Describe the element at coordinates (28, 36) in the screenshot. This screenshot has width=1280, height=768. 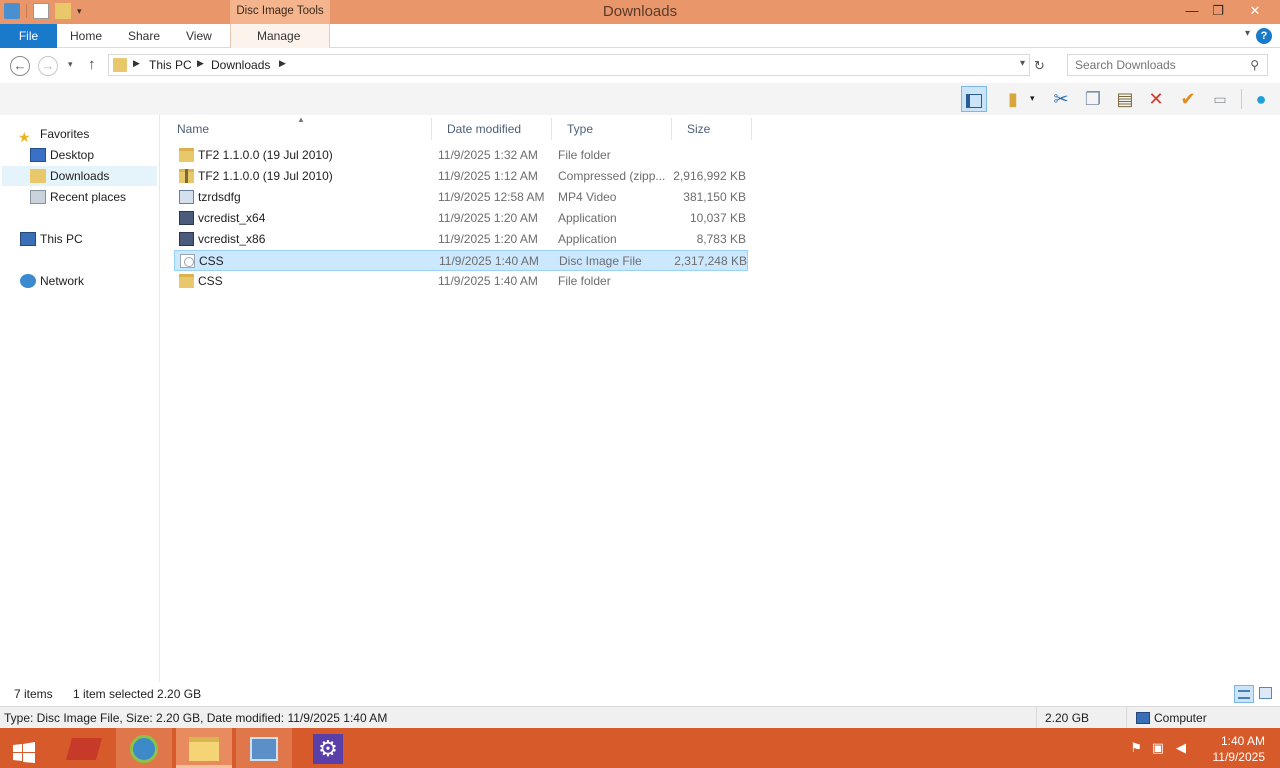
I see `tab-file: File` at that location.